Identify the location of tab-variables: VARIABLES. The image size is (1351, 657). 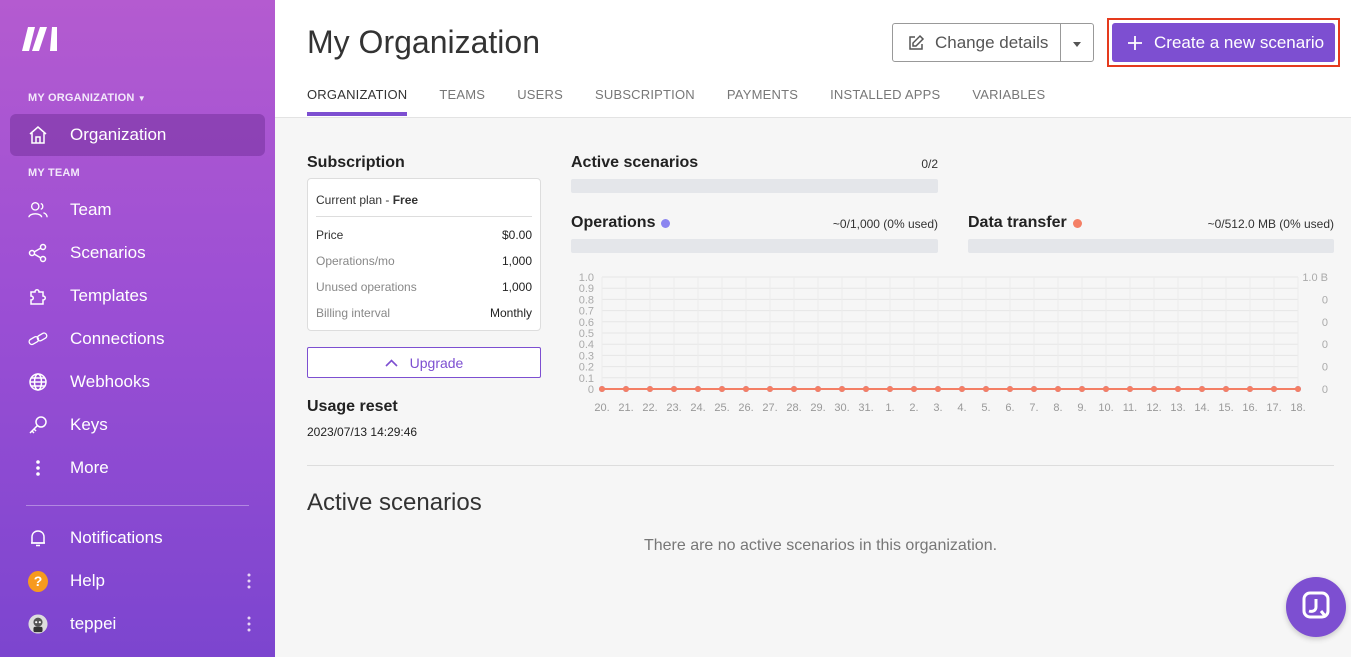
(1008, 100).